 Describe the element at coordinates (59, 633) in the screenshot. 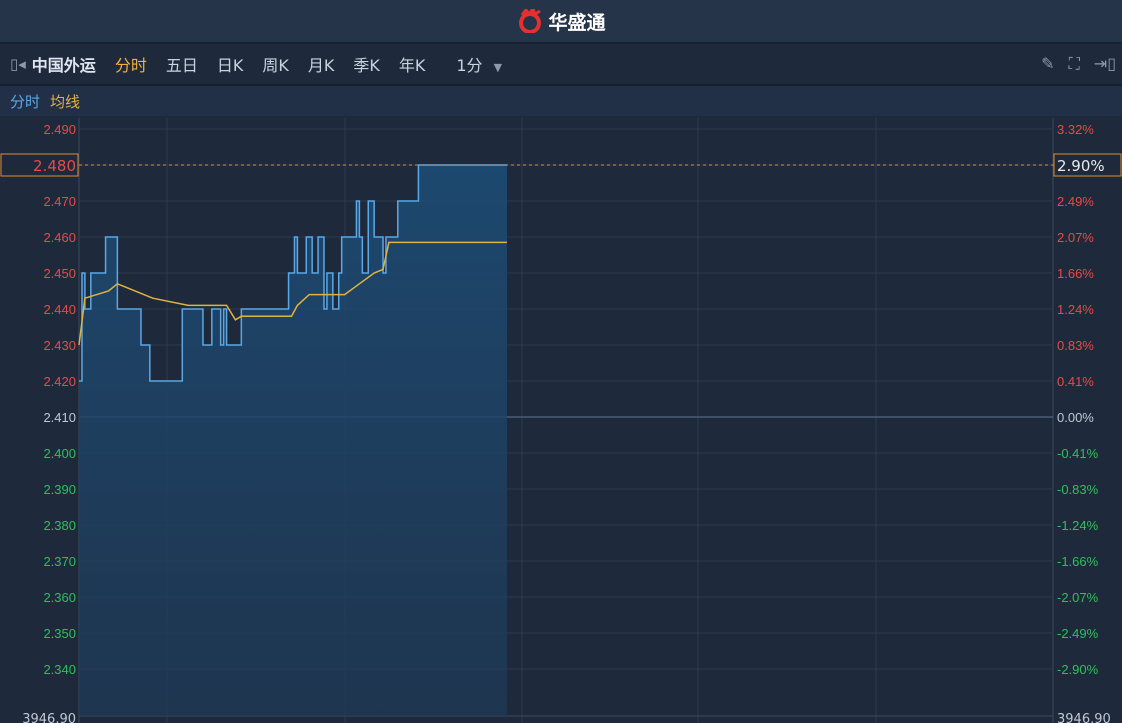

I see `y-tick-label: 2.350` at that location.